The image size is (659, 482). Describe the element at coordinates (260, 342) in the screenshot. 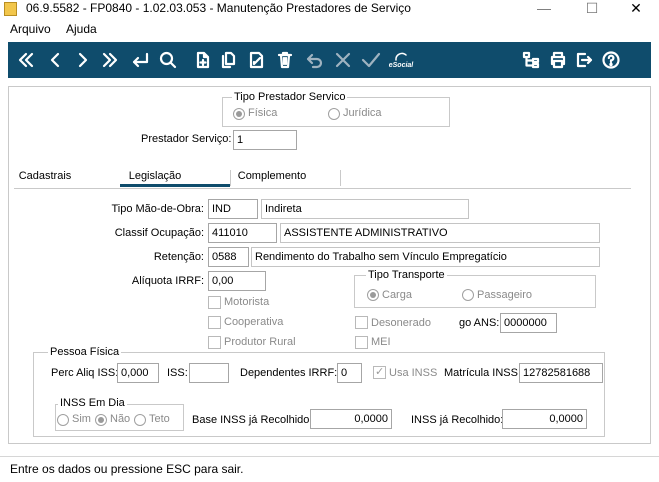

I see `produtor-rural-label: Produtor Rural` at that location.